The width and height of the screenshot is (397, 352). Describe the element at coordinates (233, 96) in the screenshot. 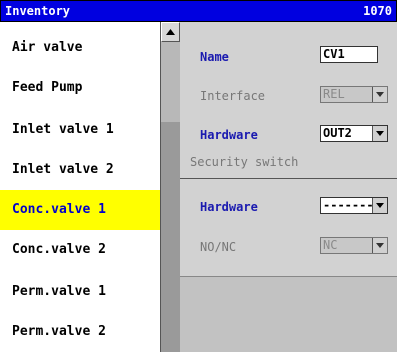

I see `interface-label: Interface` at that location.